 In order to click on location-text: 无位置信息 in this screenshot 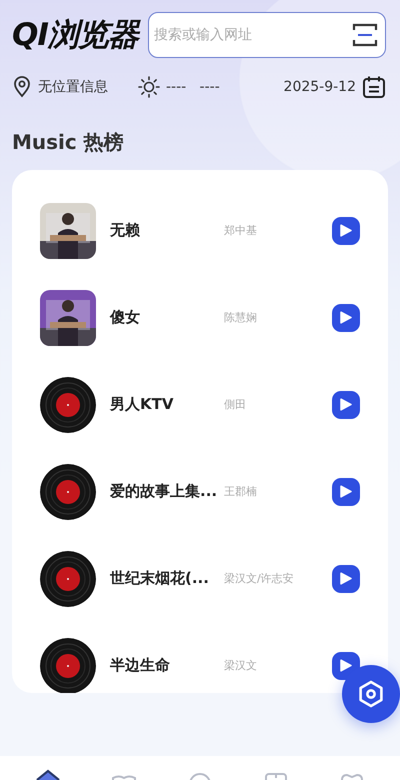, I will do `click(73, 87)`.